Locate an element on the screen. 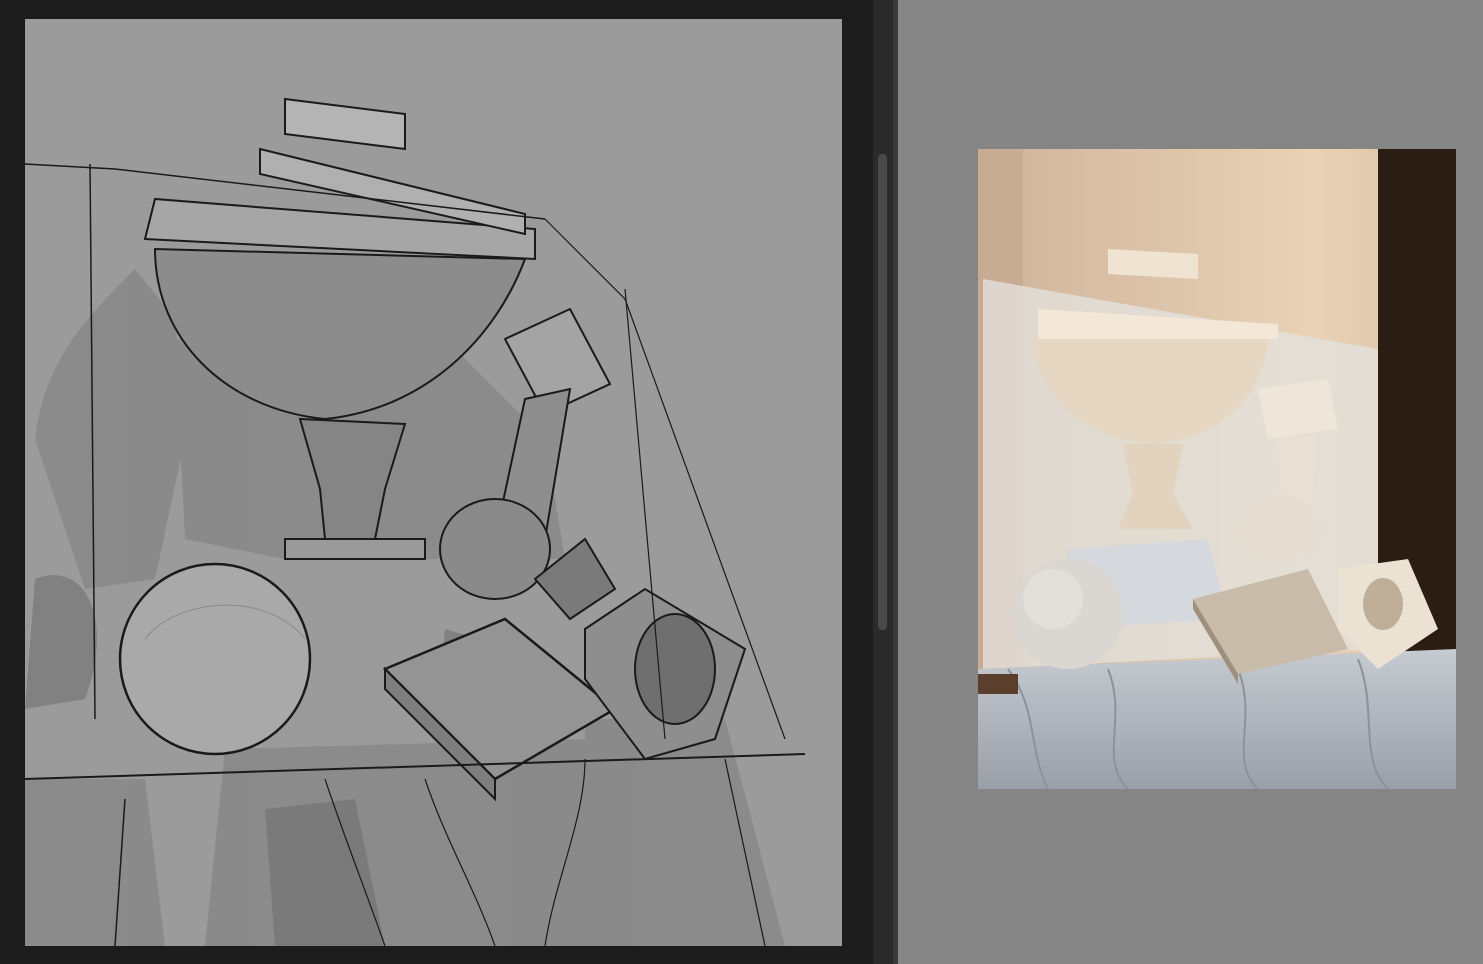  scrollbar-thumb is located at coordinates (882, 392).